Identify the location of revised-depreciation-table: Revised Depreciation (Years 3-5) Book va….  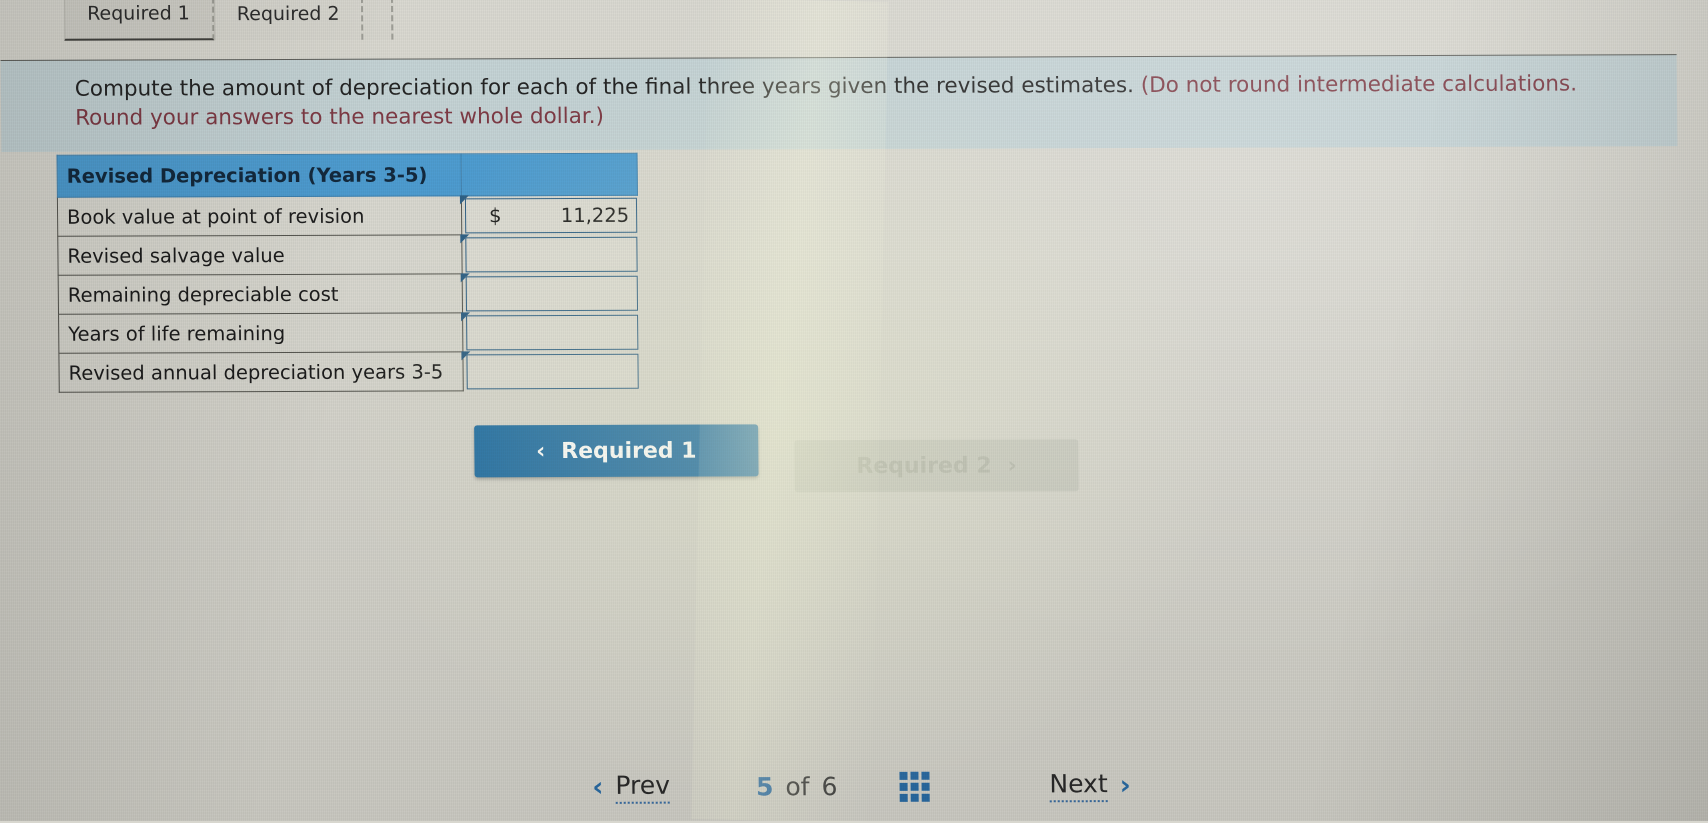
(347, 273).